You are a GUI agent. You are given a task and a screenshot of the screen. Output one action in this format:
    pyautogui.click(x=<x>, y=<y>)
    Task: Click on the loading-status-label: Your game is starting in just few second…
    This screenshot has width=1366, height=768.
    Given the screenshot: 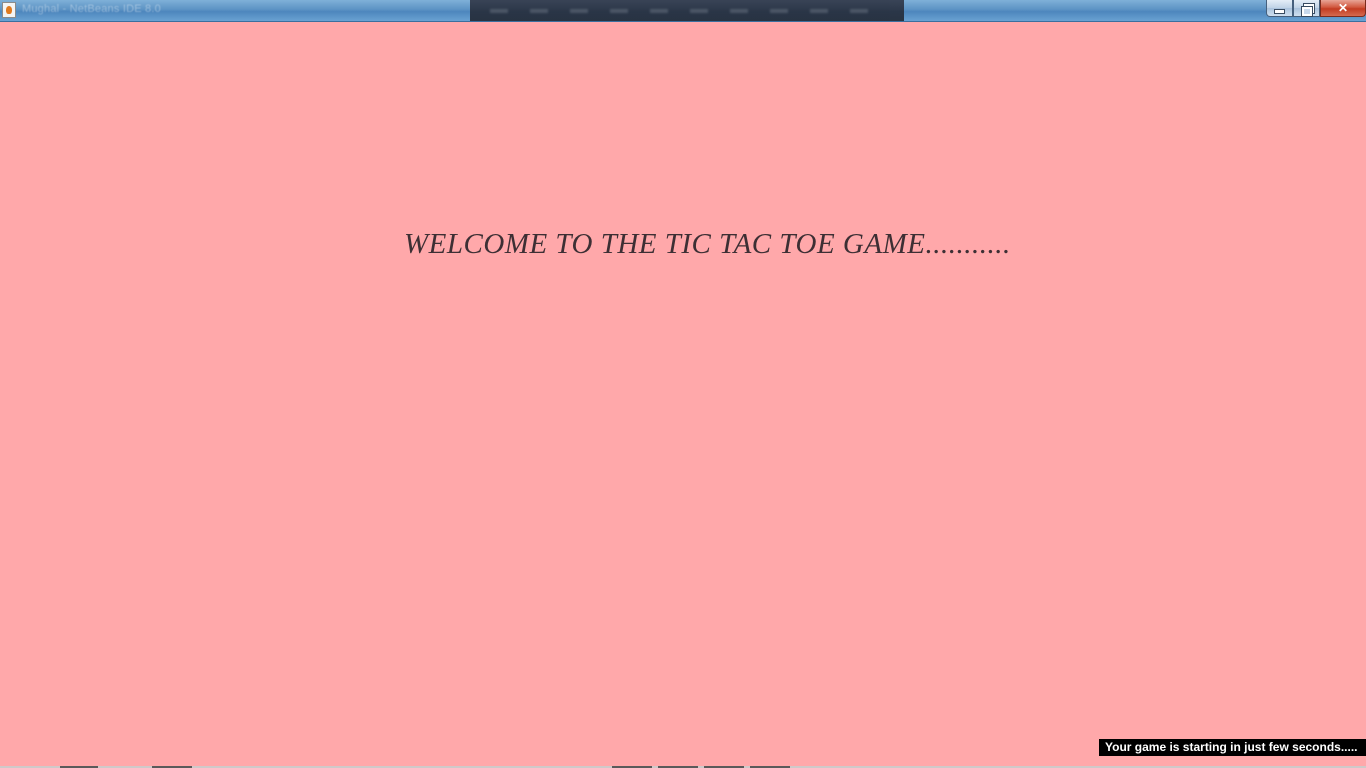 What is the action you would take?
    pyautogui.click(x=1232, y=747)
    